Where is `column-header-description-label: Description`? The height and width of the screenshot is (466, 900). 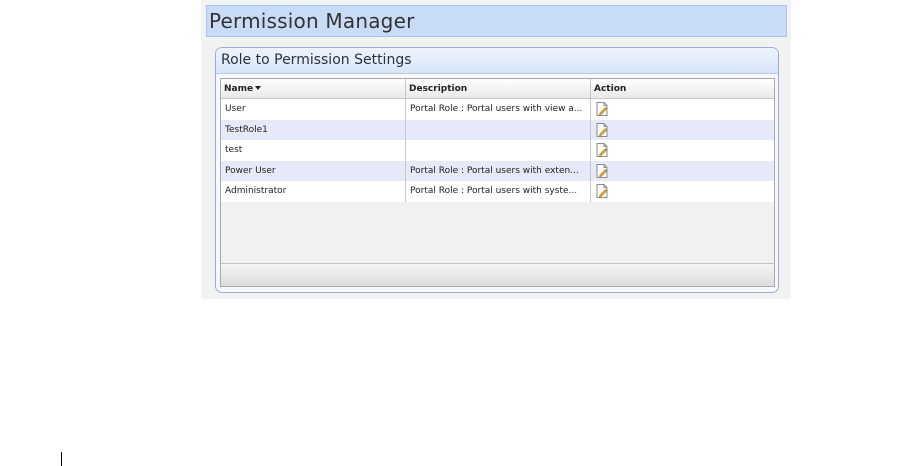 column-header-description-label: Description is located at coordinates (438, 89).